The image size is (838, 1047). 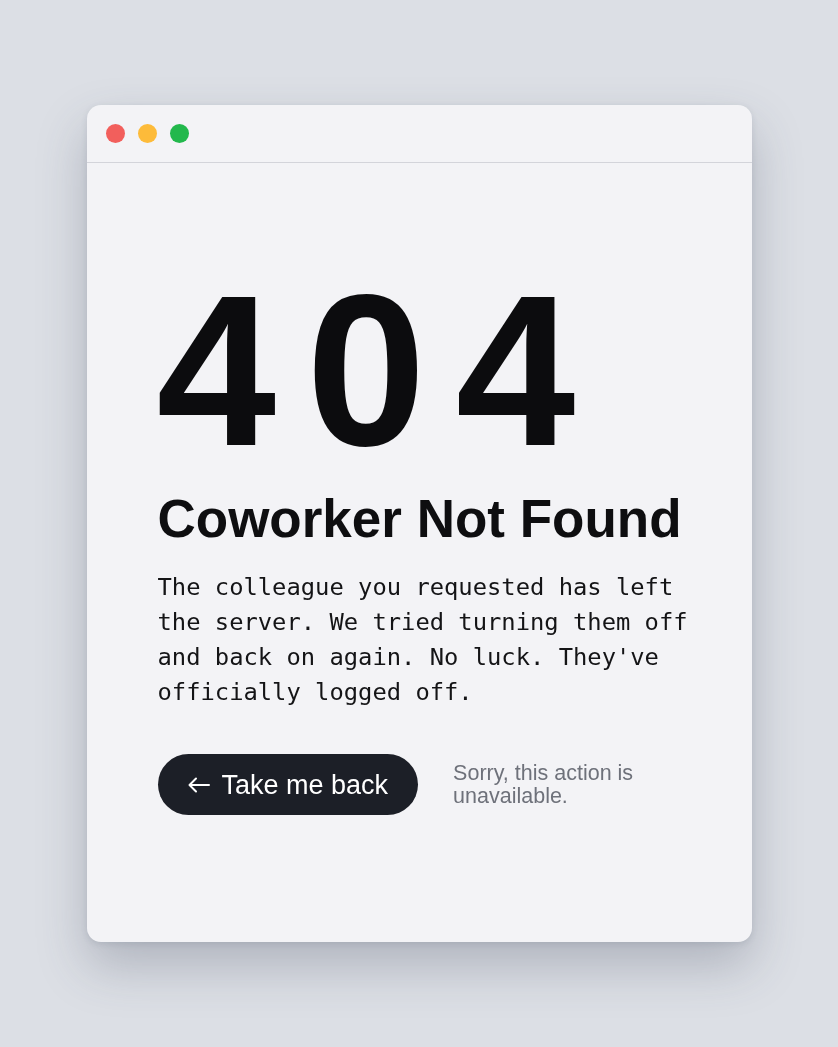 What do you see at coordinates (288, 785) in the screenshot?
I see `back-button: Take me back` at bounding box center [288, 785].